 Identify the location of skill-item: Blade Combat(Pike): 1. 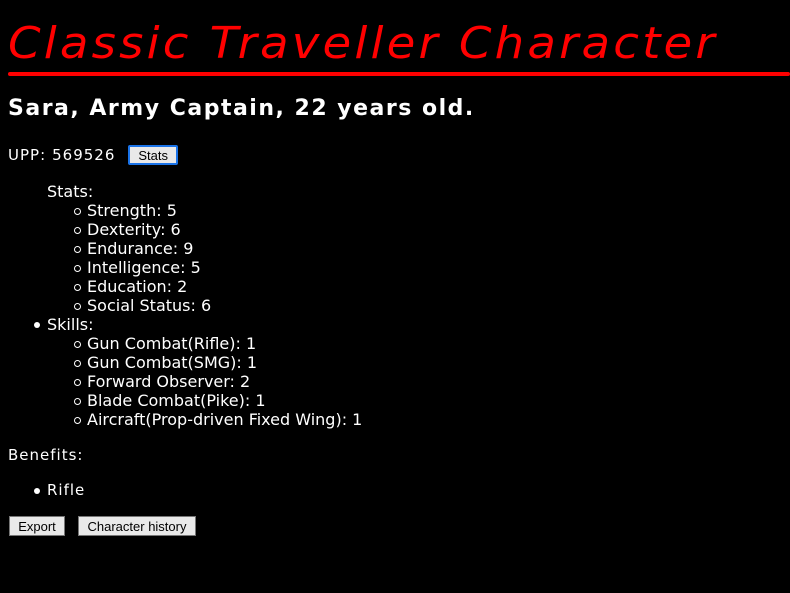
(176, 400).